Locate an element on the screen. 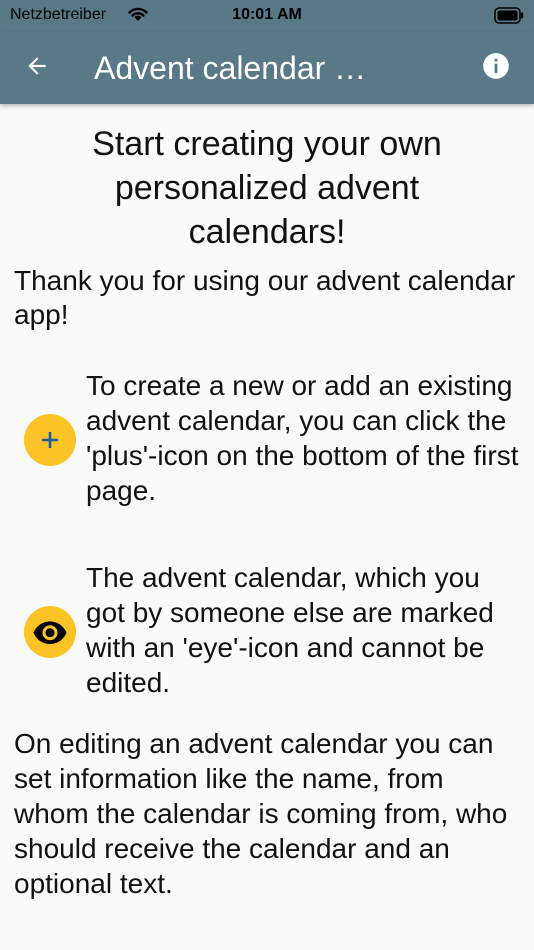  status-time: 10:01 AM is located at coordinates (267, 14).